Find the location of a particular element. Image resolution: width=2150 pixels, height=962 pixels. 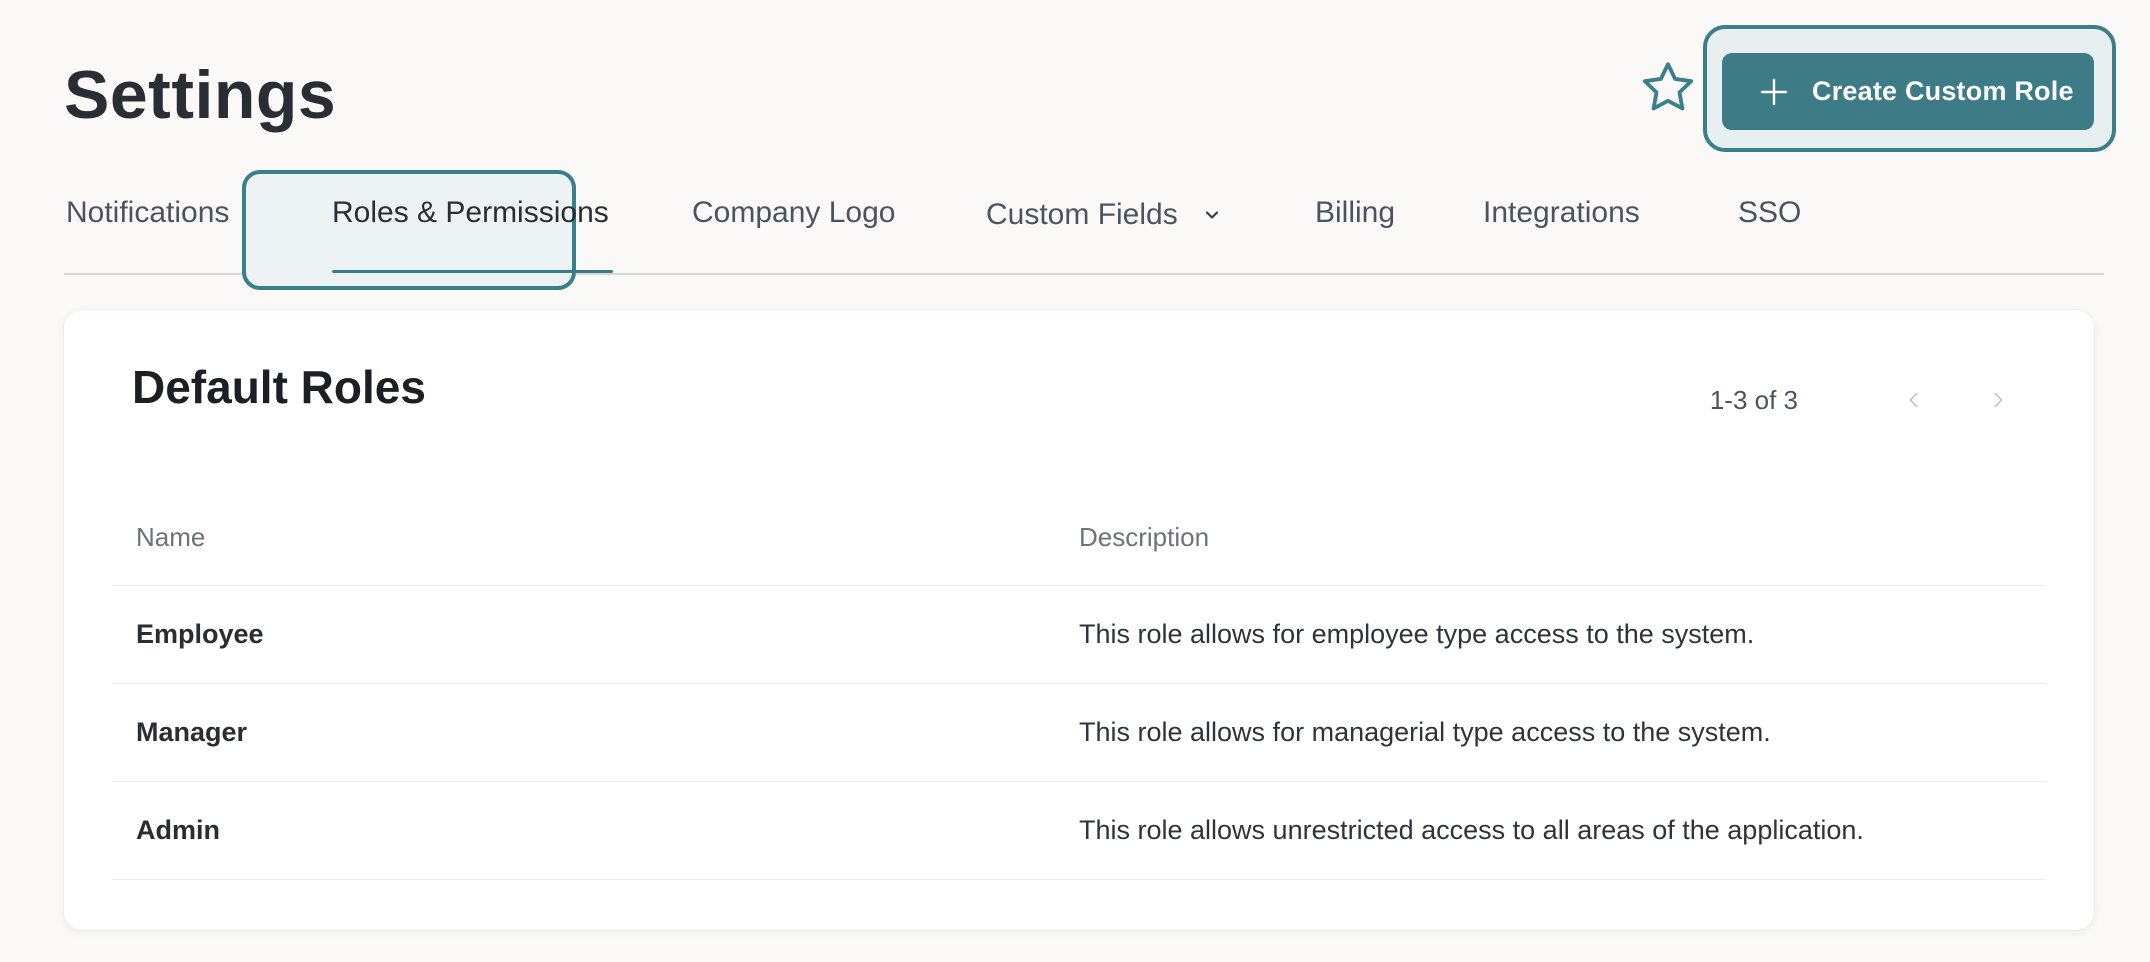

tab-label: Integrations is located at coordinates (1561, 212).